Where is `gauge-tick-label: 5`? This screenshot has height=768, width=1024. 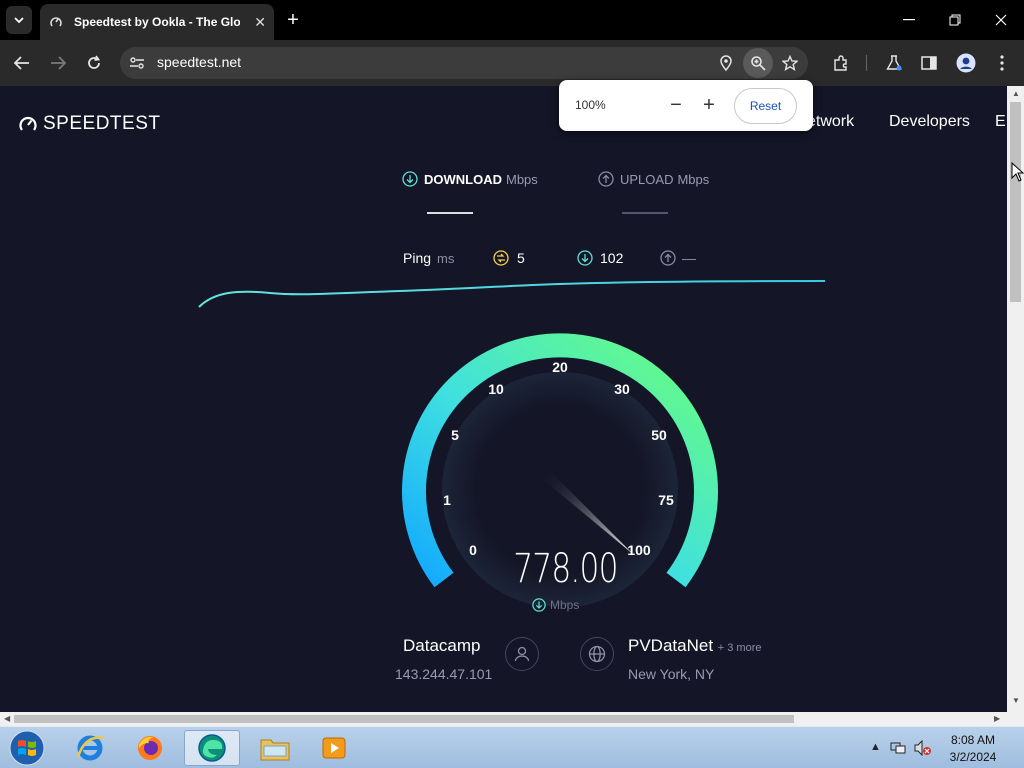
gauge-tick-label: 5 is located at coordinates (455, 435).